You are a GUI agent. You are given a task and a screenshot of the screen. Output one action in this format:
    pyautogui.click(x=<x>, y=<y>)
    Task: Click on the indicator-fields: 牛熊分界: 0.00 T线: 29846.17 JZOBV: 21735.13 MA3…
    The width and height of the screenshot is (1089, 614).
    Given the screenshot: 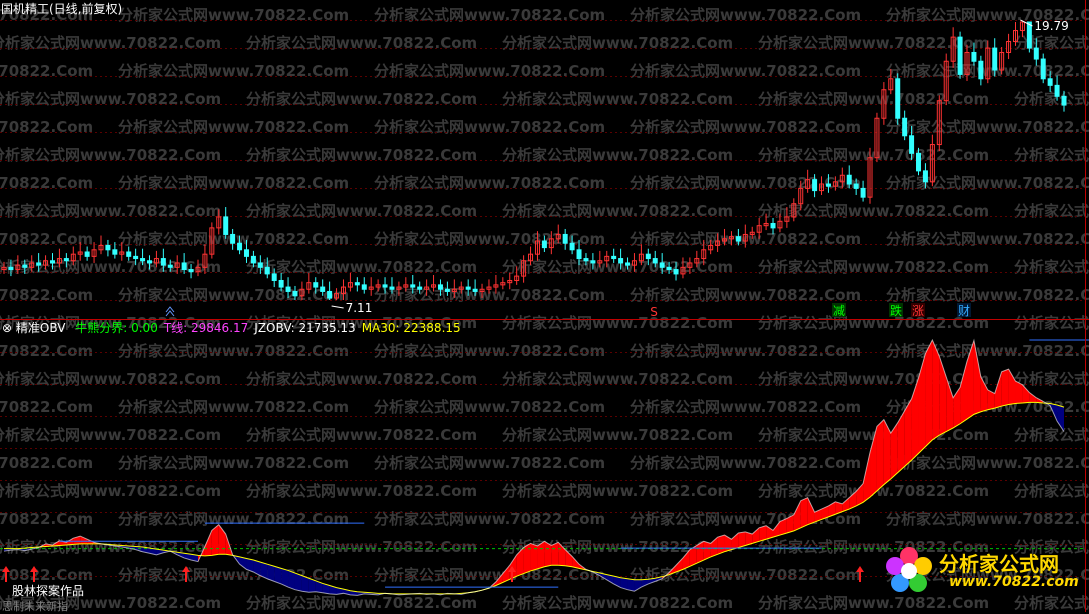 What is the action you would take?
    pyautogui.click(x=264, y=328)
    